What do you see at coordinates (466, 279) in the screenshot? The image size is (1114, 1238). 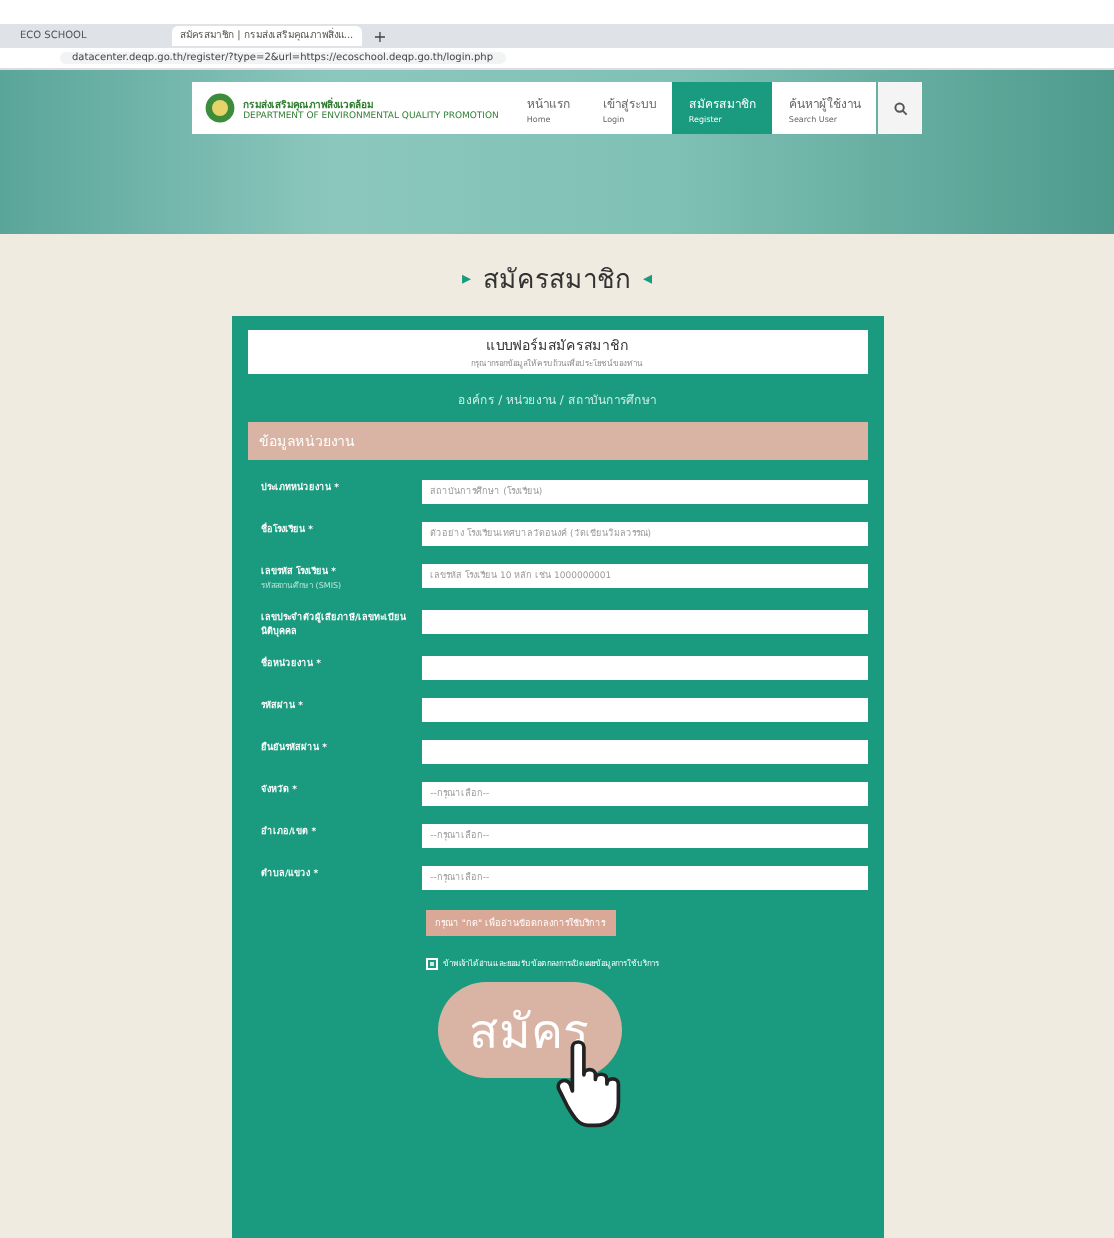 I see `triangle-marker: ▸` at bounding box center [466, 279].